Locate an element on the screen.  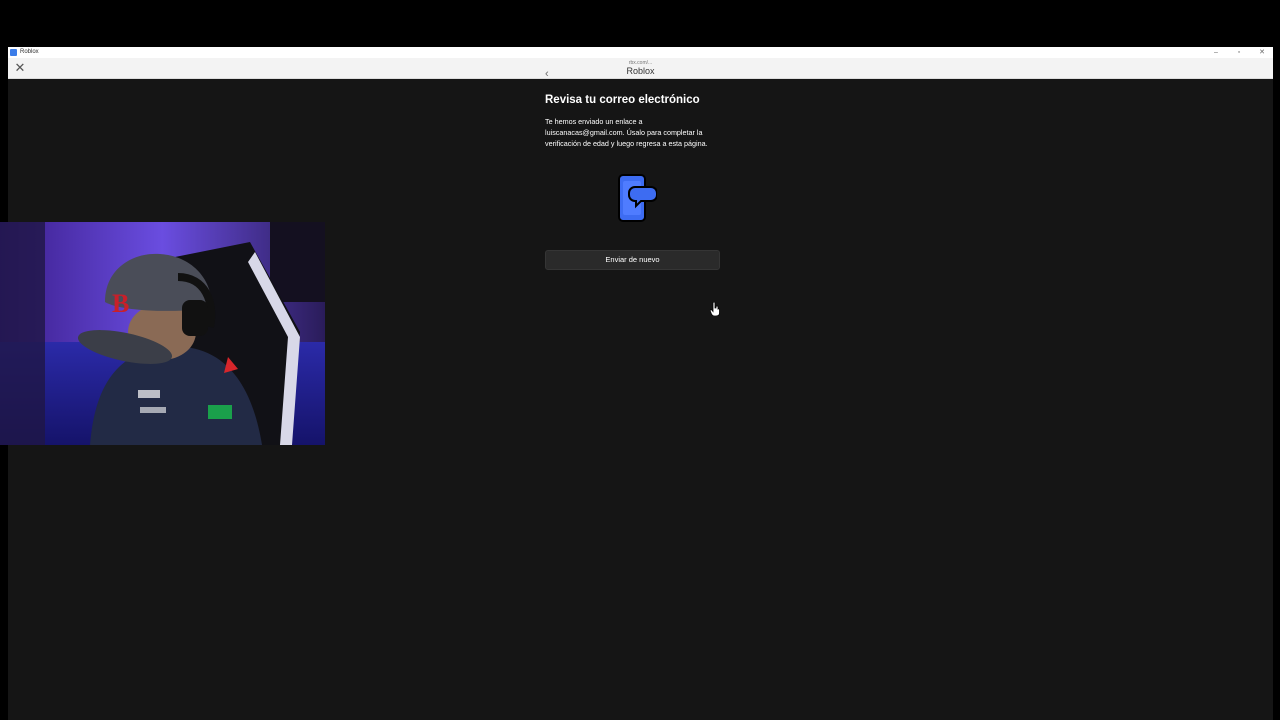
app-header: ✕ rbx.com/... Roblox is located at coordinates (640, 68).